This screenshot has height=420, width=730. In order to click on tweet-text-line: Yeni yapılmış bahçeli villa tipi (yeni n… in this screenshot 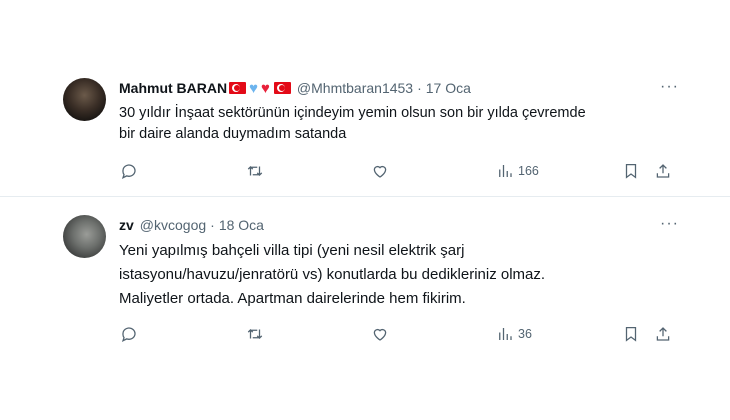, I will do `click(292, 250)`.